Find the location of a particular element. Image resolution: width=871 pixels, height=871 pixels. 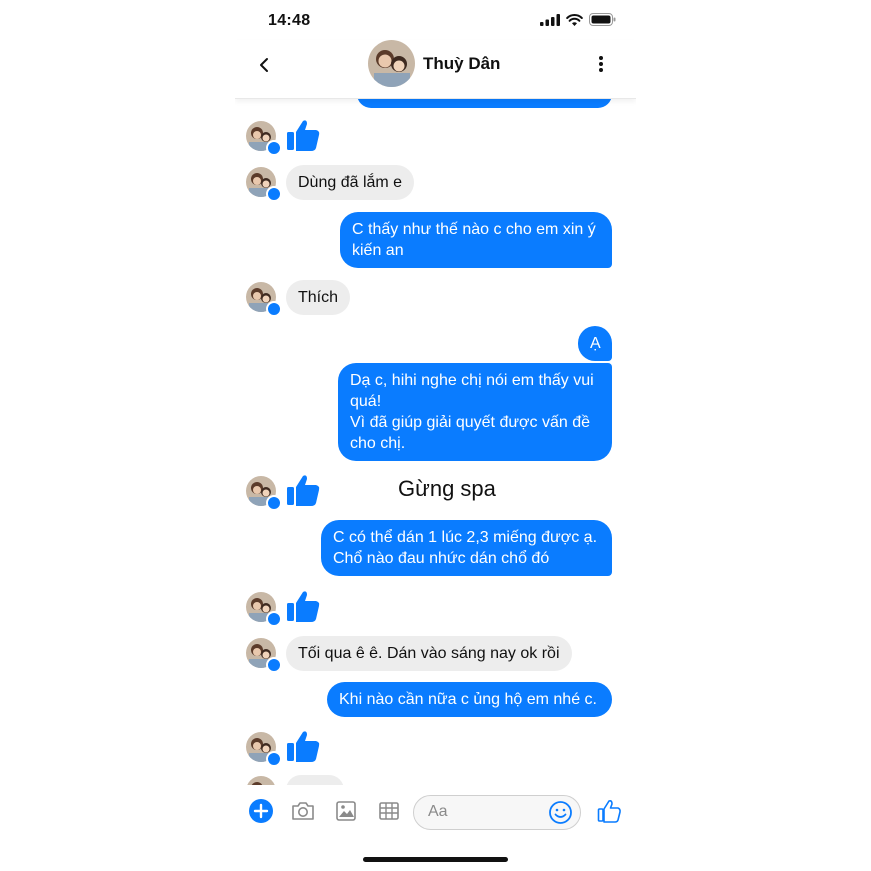

message-line: Chổ nào đau nhức dán chổ đó is located at coordinates (441, 558).